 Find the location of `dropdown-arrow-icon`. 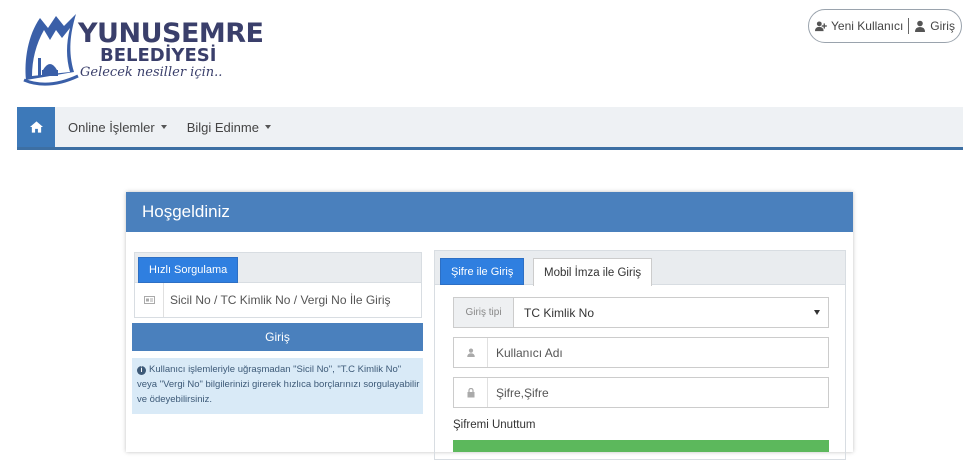

dropdown-arrow-icon is located at coordinates (817, 312).